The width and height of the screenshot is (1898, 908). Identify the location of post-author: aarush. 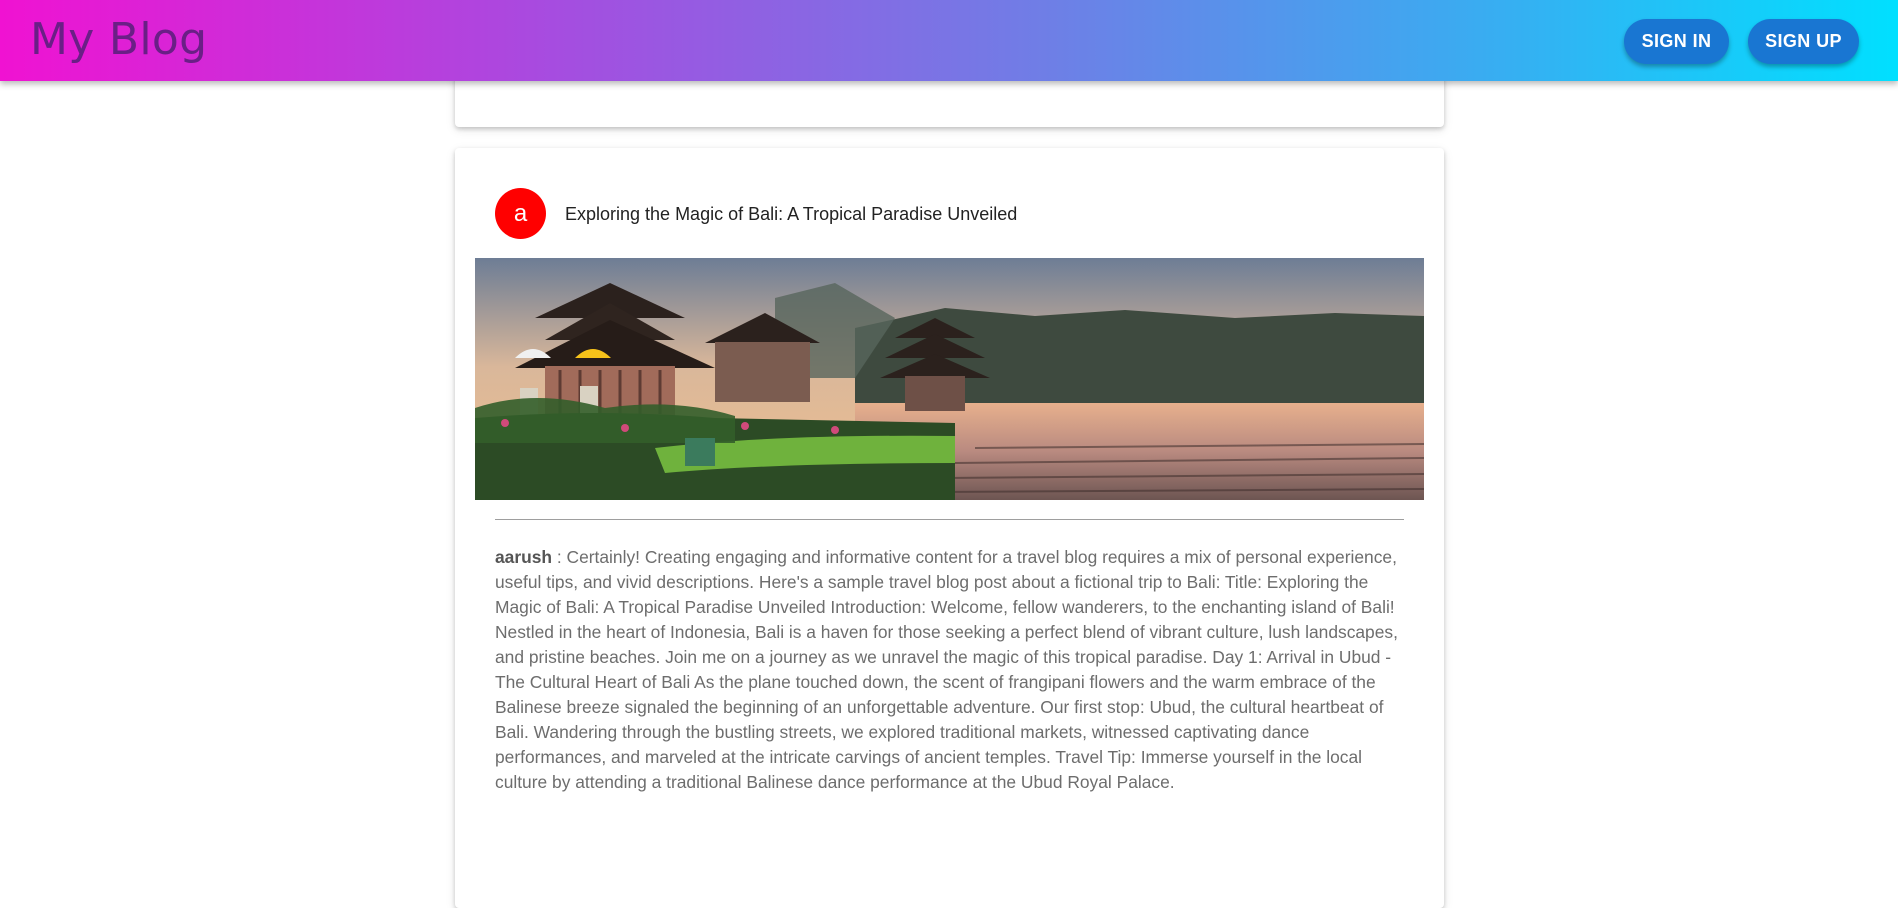
(524, 557).